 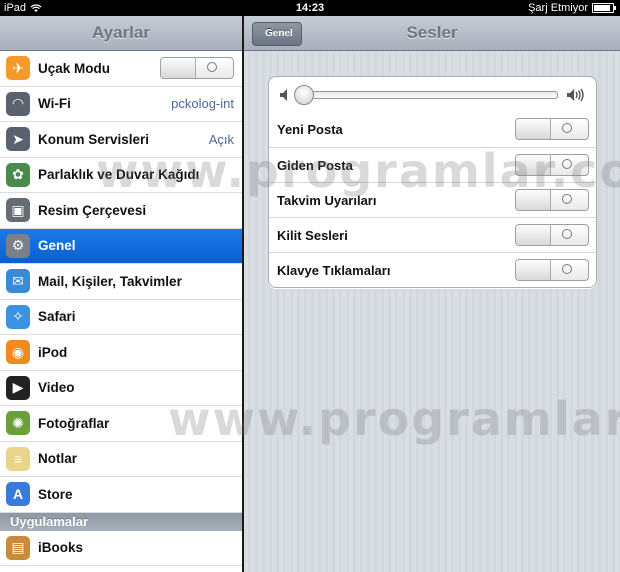 What do you see at coordinates (277, 34) in the screenshot?
I see `back-button: Genel` at bounding box center [277, 34].